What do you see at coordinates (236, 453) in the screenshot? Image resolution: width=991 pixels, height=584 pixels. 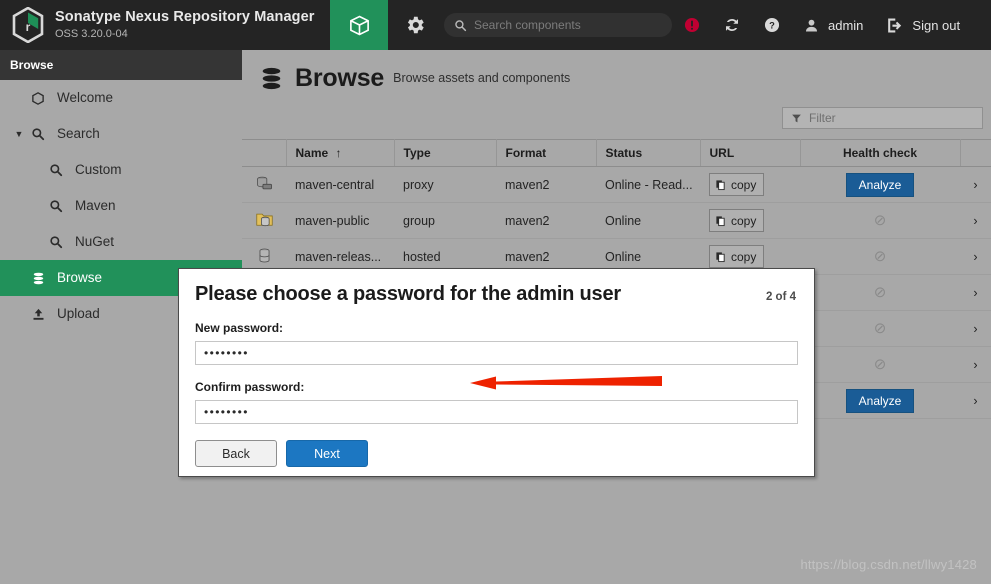 I see `back-button: Back` at bounding box center [236, 453].